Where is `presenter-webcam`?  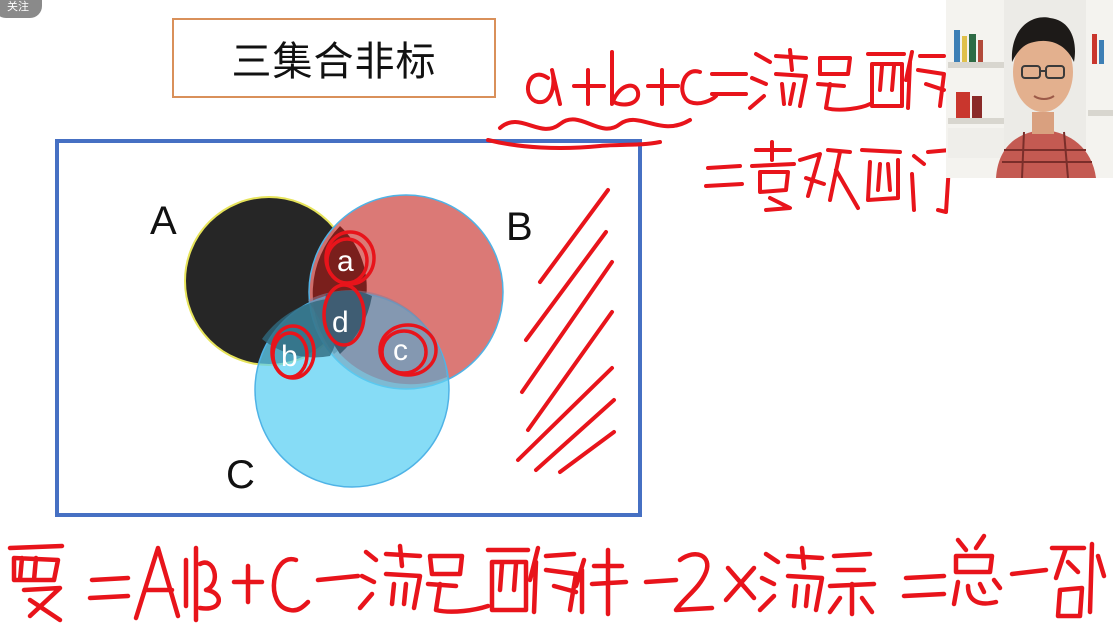
presenter-webcam is located at coordinates (1029, 89).